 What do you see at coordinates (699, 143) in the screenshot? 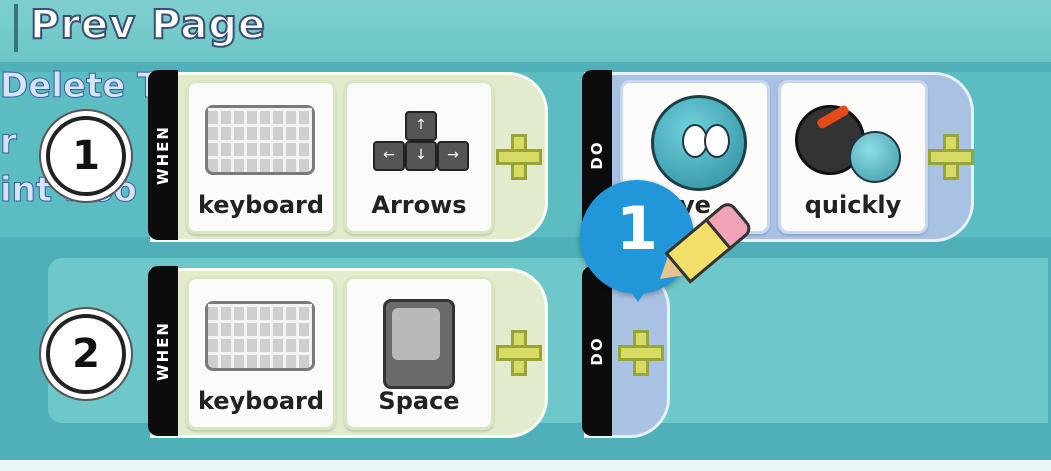
I see `move-face-icon` at bounding box center [699, 143].